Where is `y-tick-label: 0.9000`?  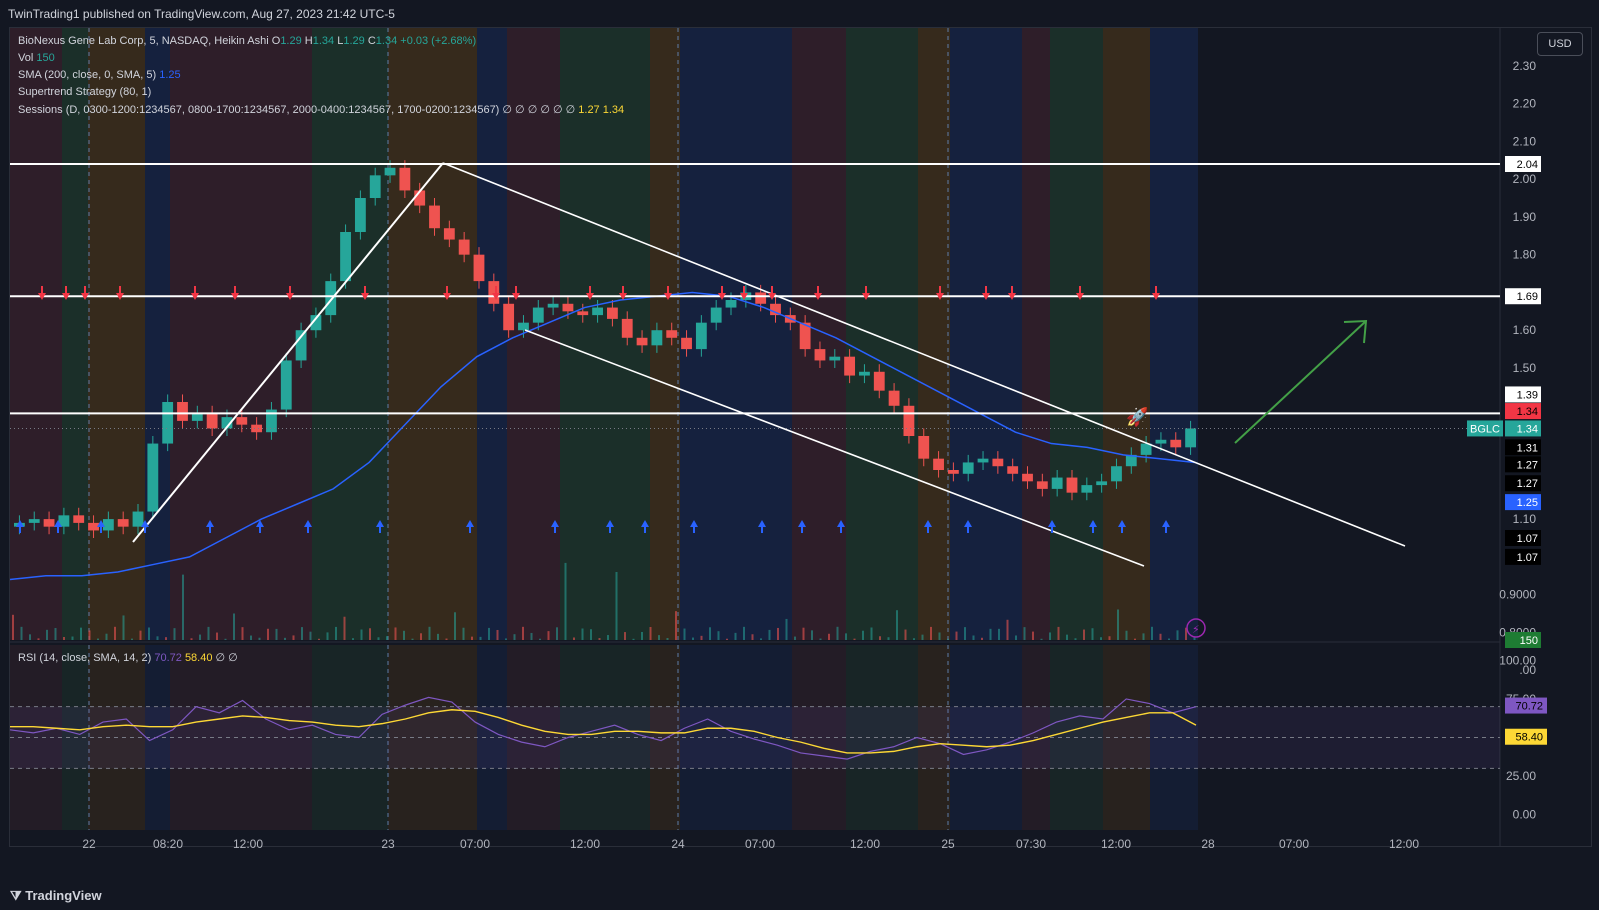 y-tick-label: 0.9000 is located at coordinates (1517, 595).